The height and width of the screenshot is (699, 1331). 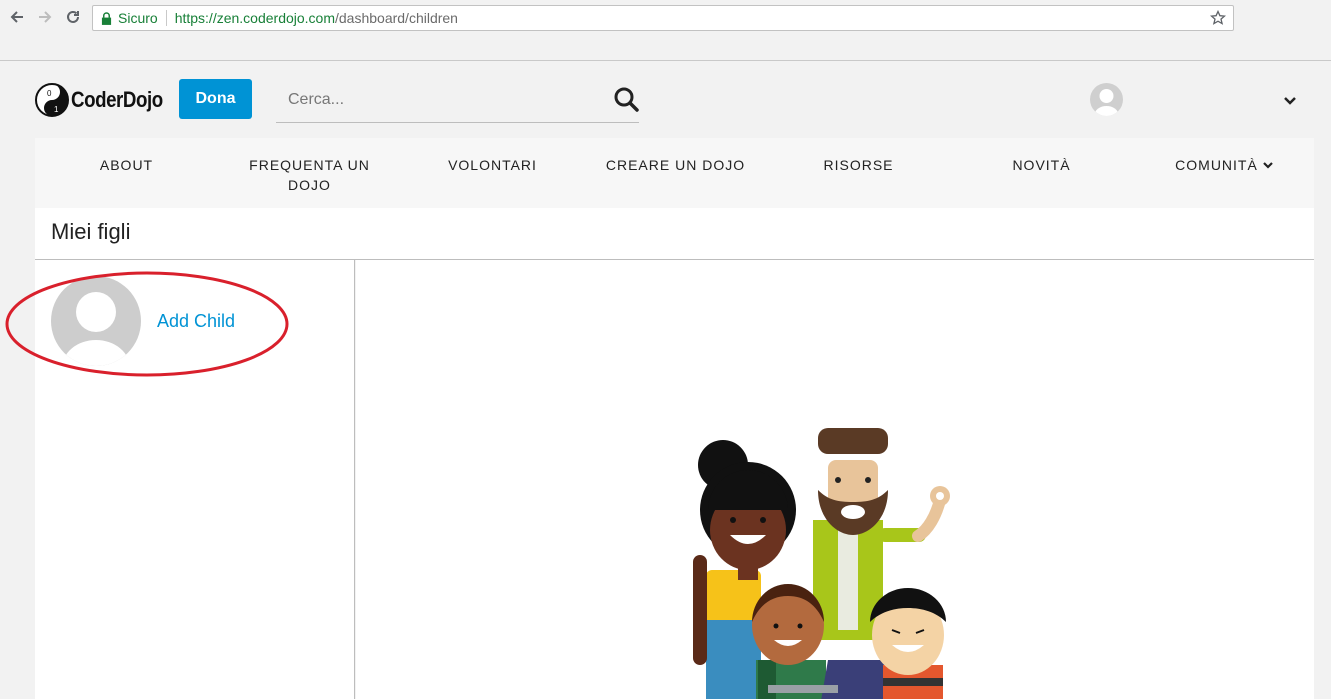 I want to click on nav-item-risorse: RISORSE, so click(x=858, y=173).